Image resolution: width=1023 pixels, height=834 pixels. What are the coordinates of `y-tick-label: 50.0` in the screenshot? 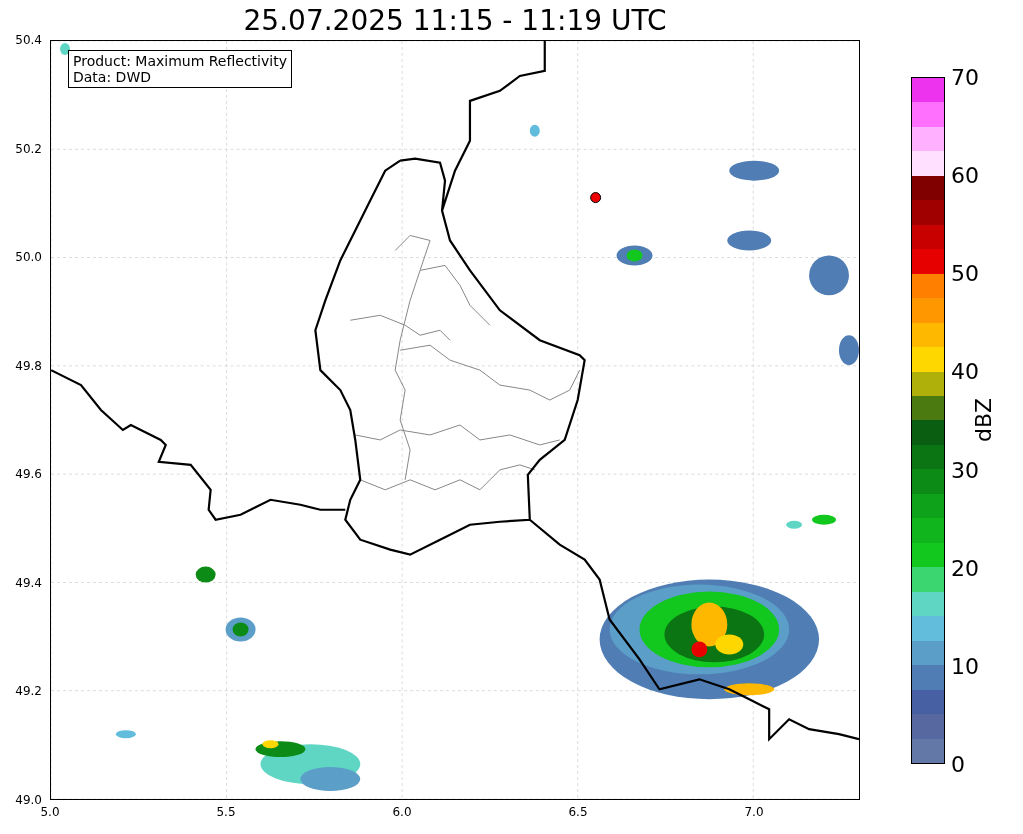 It's located at (28, 257).